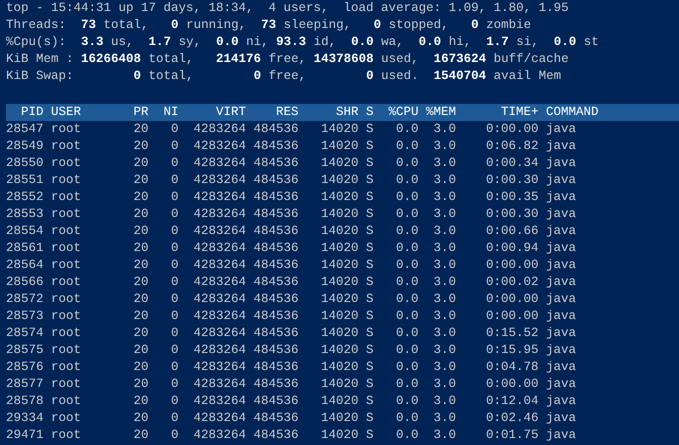 Image resolution: width=679 pixels, height=445 pixels. I want to click on table-cell: 28561, so click(25, 248).